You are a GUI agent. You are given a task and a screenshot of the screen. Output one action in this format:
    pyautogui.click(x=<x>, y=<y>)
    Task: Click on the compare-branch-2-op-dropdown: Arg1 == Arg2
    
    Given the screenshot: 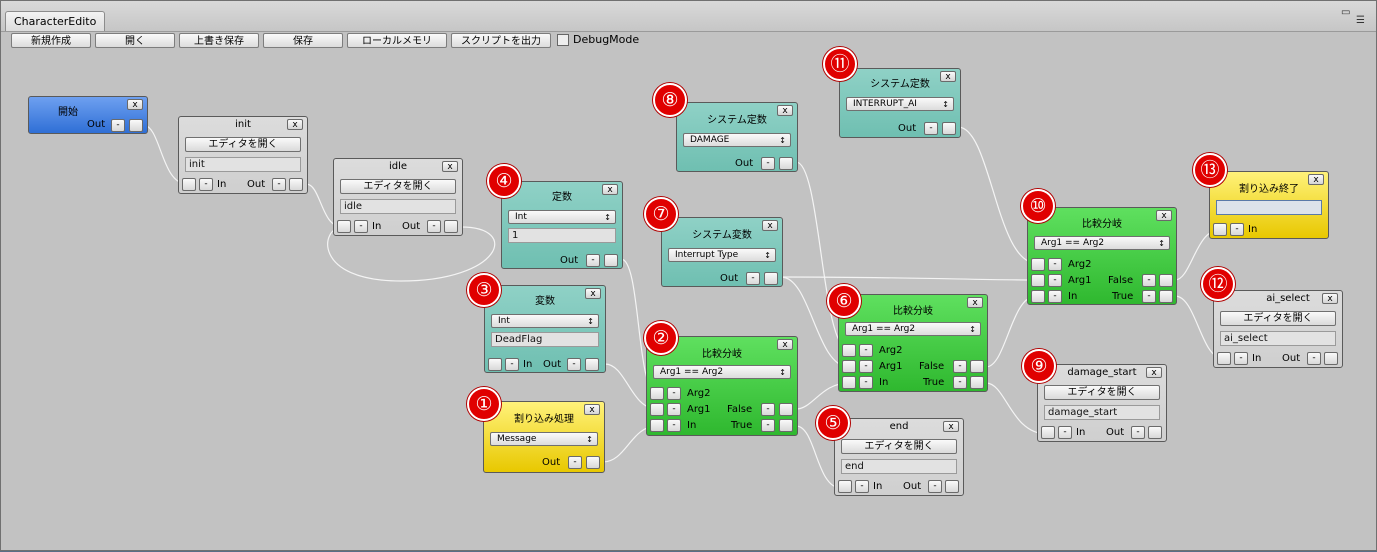 What is the action you would take?
    pyautogui.click(x=722, y=372)
    